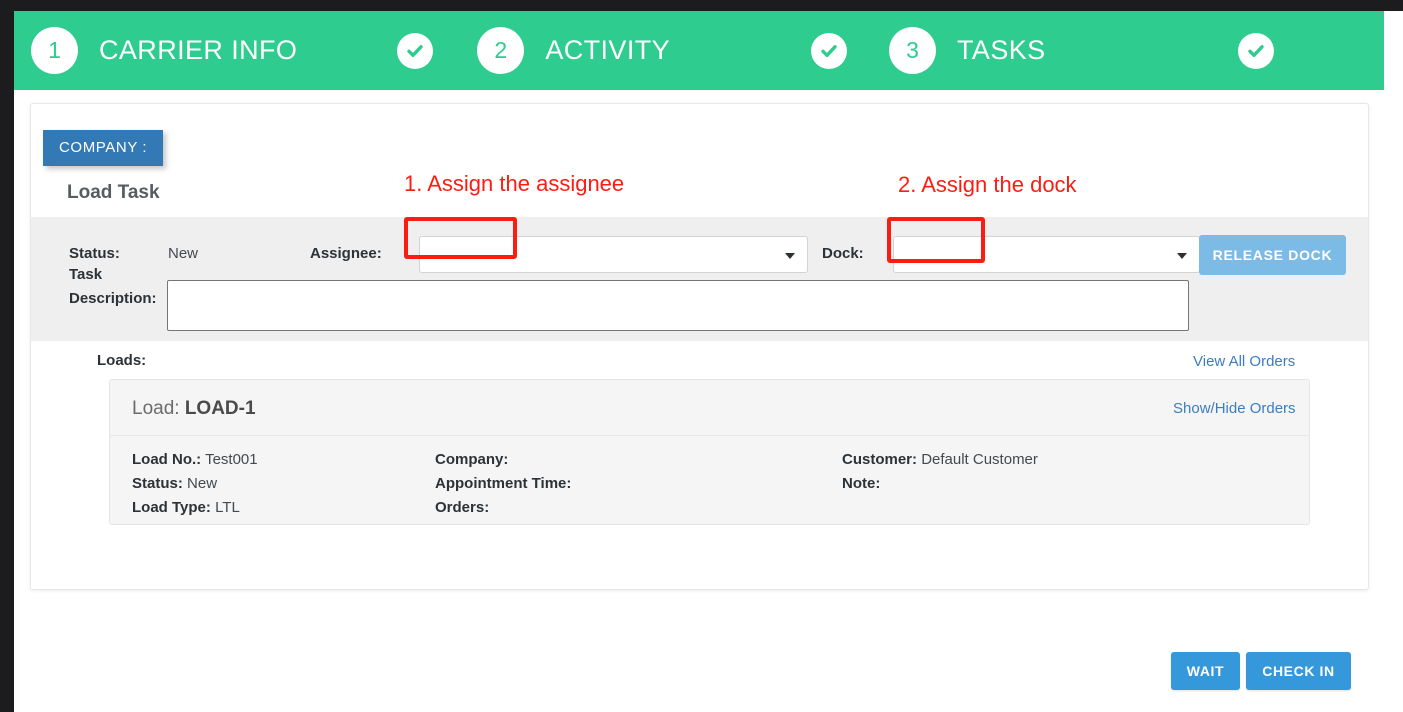  What do you see at coordinates (701, 5) in the screenshot?
I see `browser-top-chrome` at bounding box center [701, 5].